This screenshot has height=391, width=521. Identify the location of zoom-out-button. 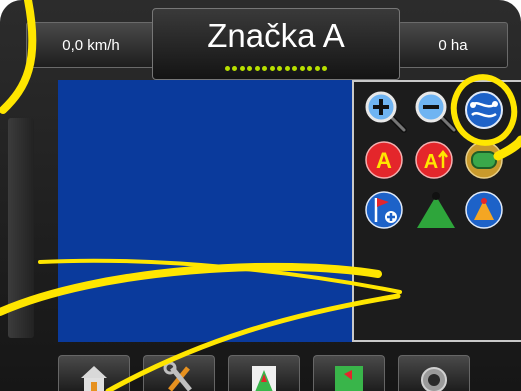
(435, 111).